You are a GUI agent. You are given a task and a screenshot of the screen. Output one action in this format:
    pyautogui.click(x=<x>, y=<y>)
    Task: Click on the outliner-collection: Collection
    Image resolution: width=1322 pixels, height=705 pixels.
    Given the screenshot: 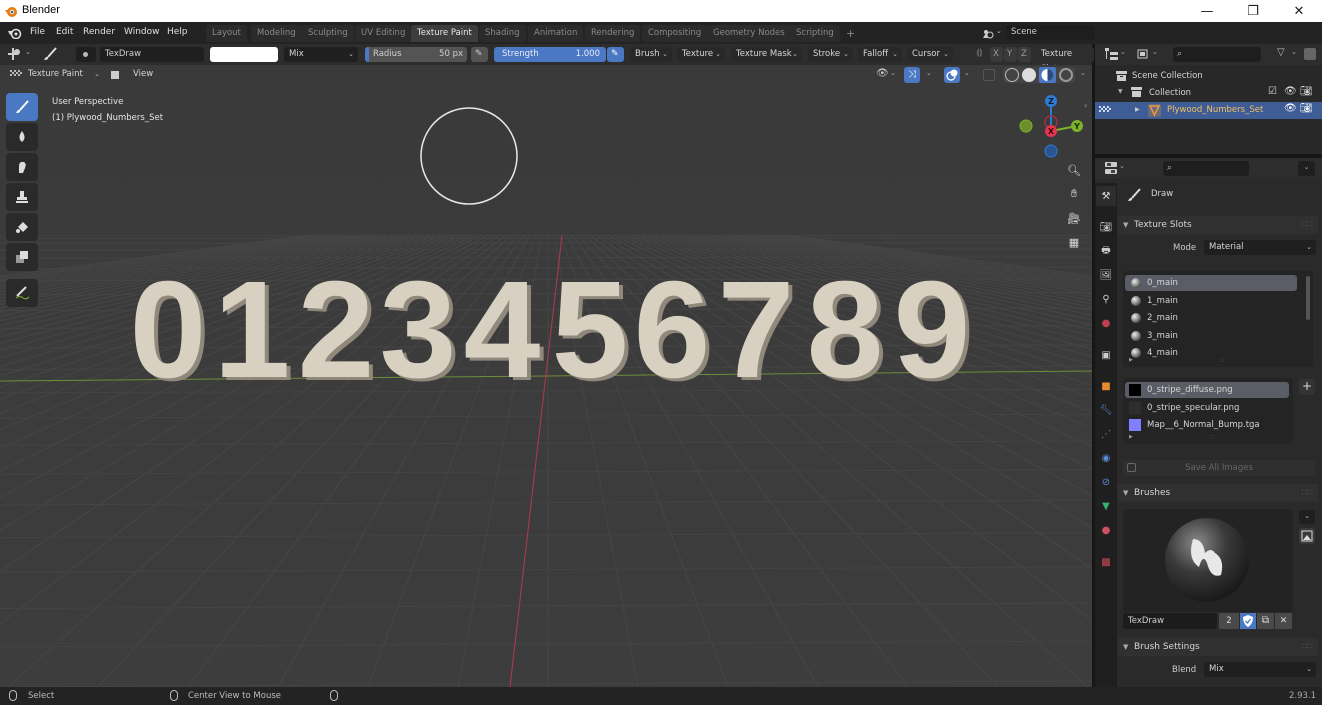 What is the action you would take?
    pyautogui.click(x=1170, y=93)
    